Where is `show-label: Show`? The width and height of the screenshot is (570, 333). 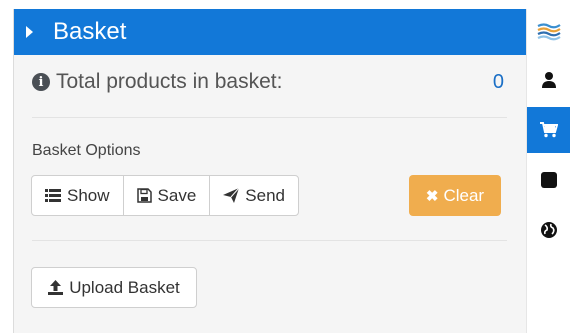 show-label: Show is located at coordinates (88, 195).